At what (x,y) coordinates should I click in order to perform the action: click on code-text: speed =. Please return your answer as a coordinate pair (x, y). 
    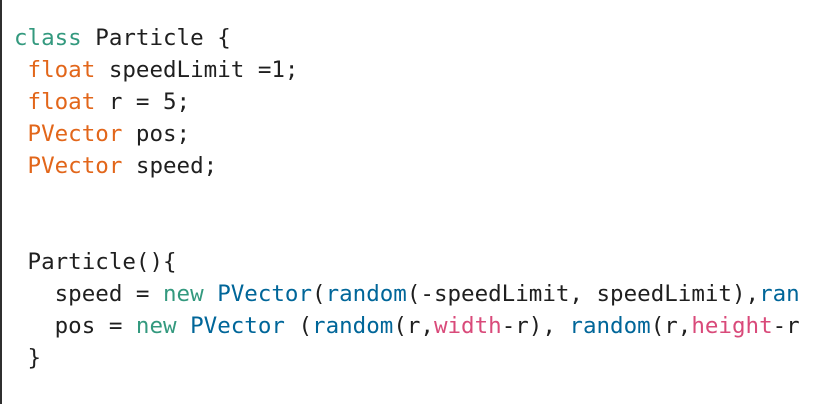
    Looking at the image, I should click on (89, 294).